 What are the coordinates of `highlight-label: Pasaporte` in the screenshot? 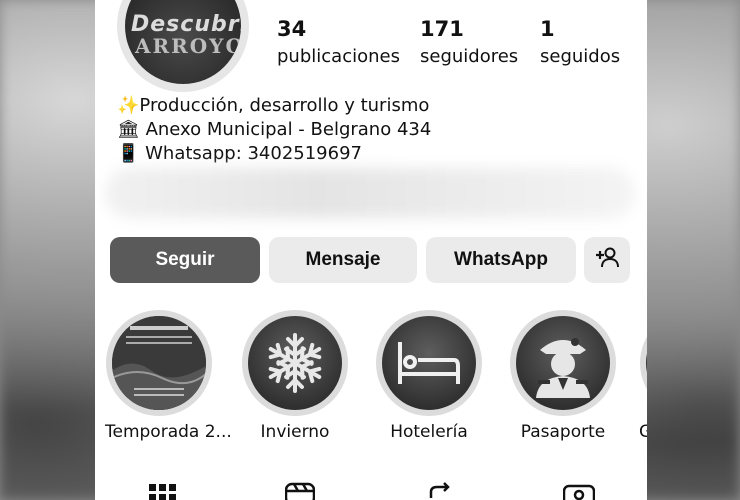 It's located at (563, 432).